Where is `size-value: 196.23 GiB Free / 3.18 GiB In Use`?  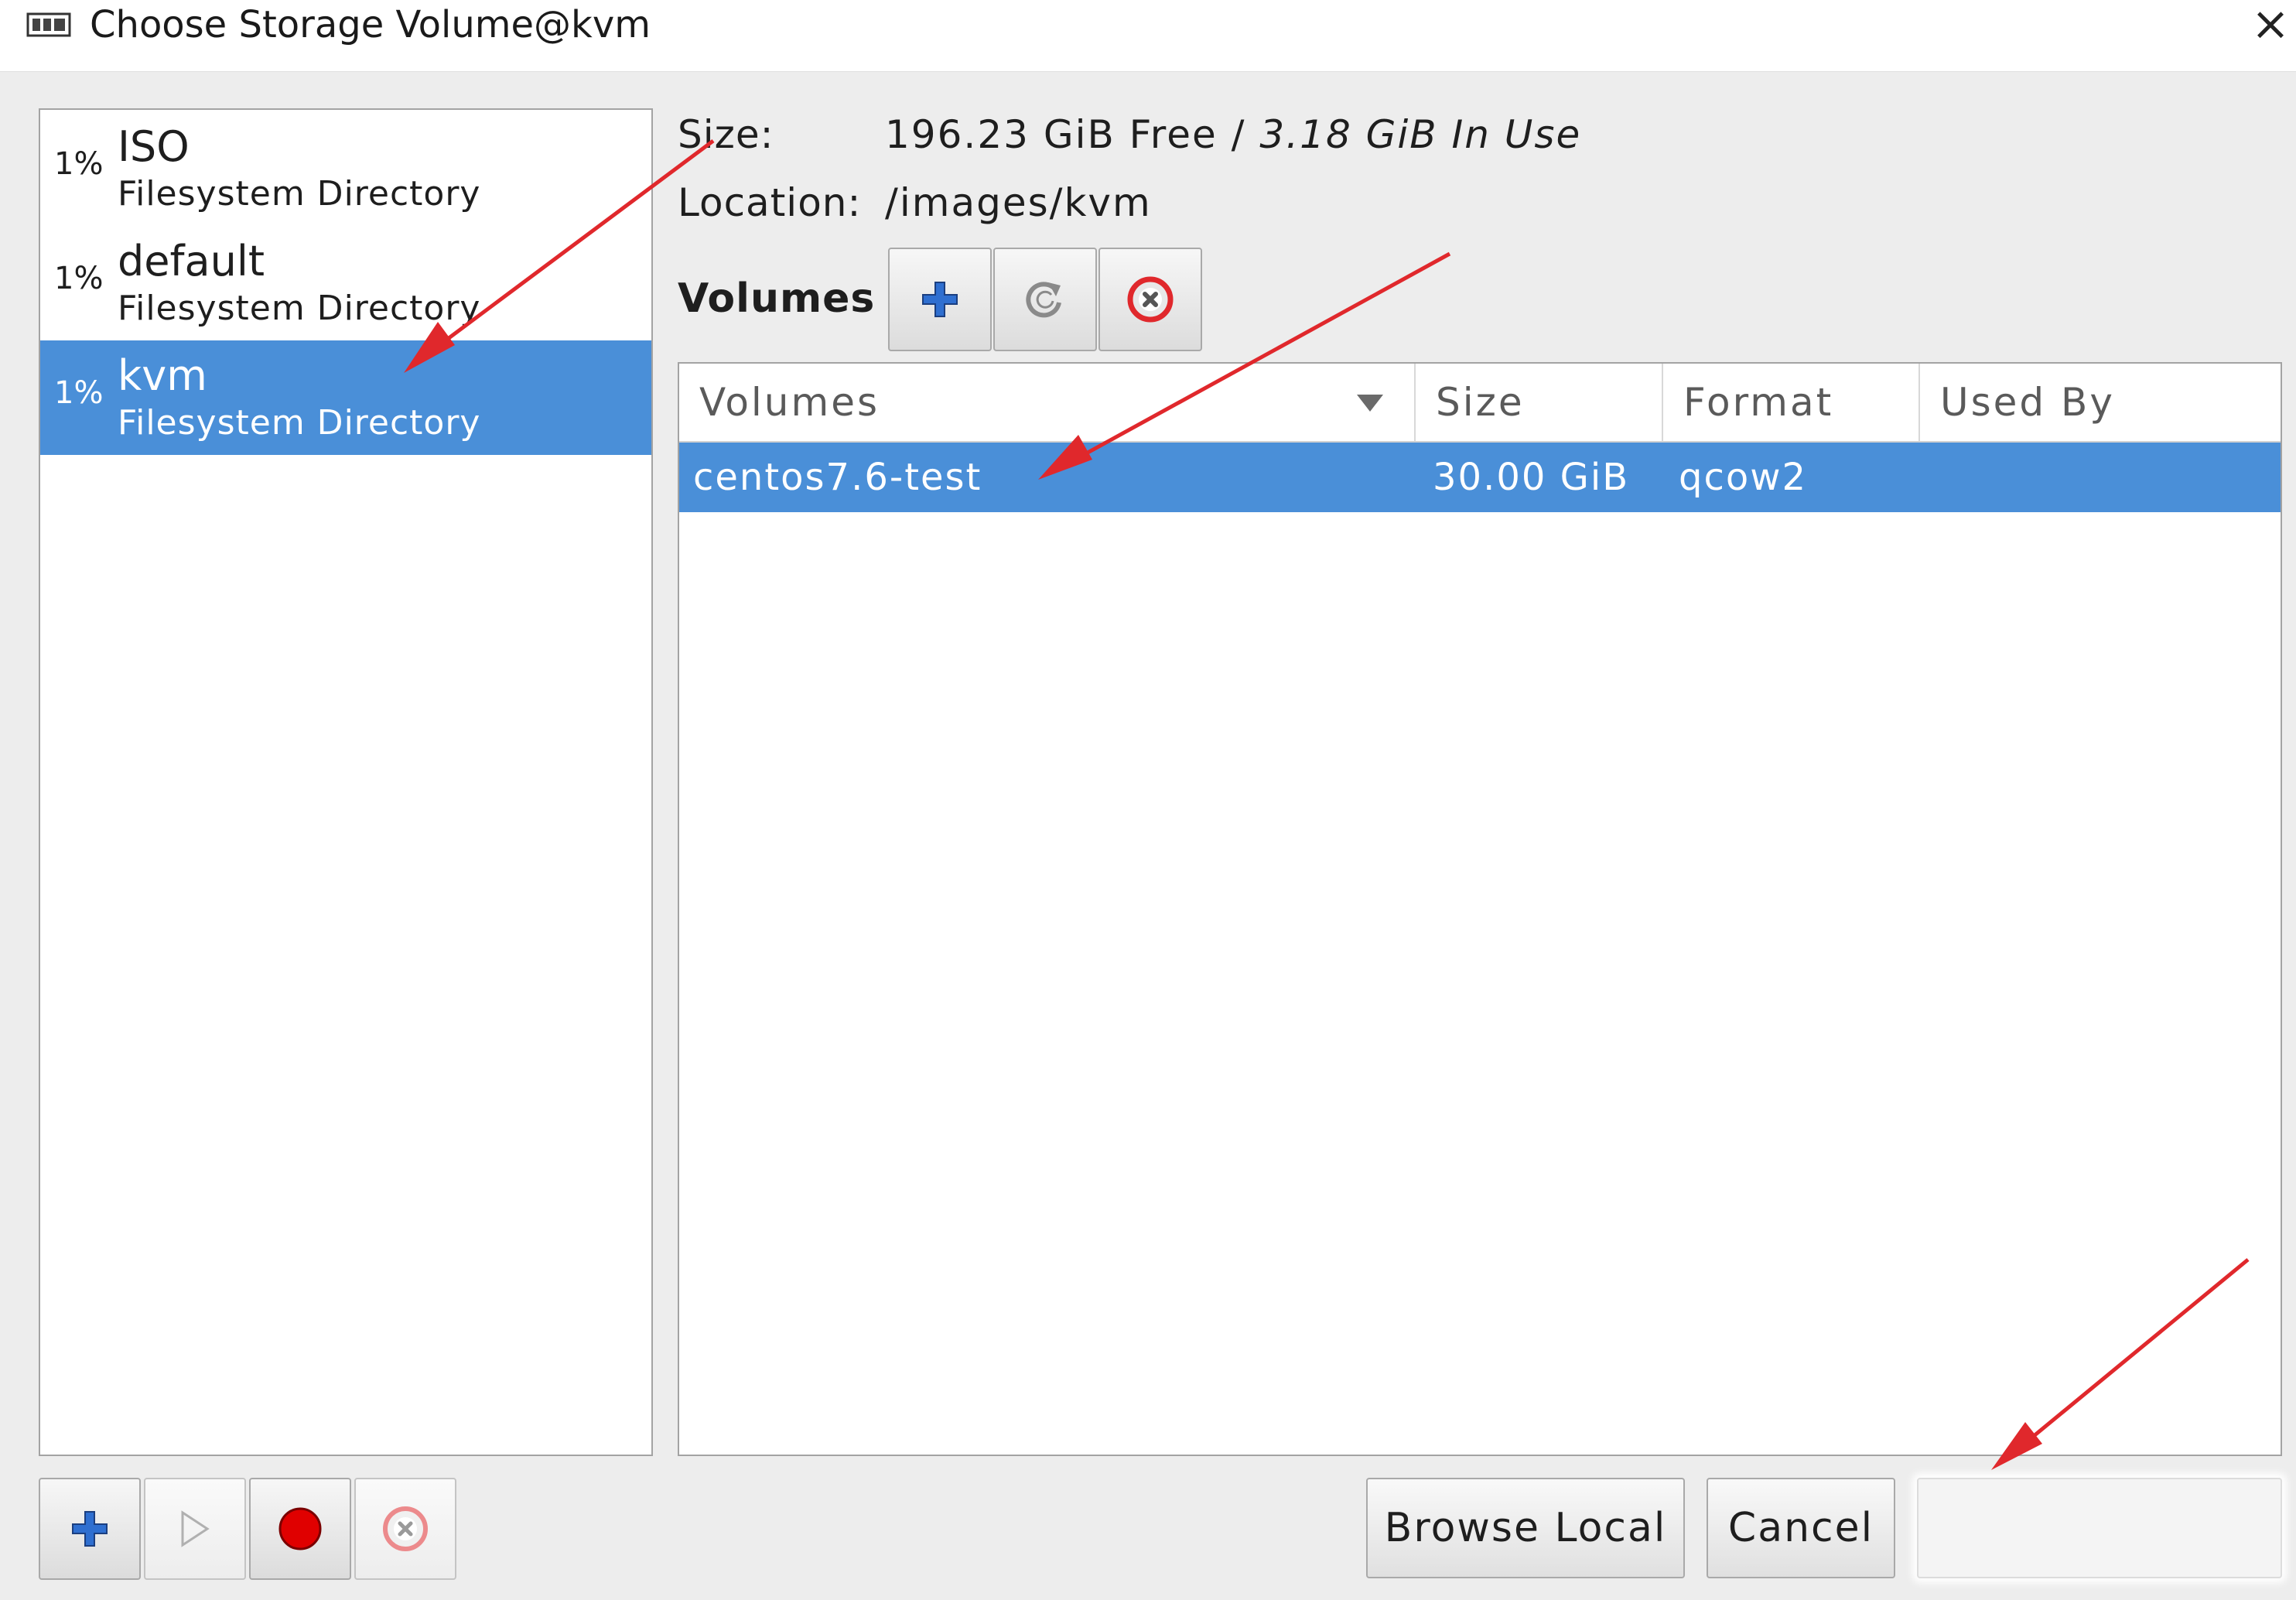 size-value: 196.23 GiB Free / 3.18 GiB In Use is located at coordinates (1233, 134).